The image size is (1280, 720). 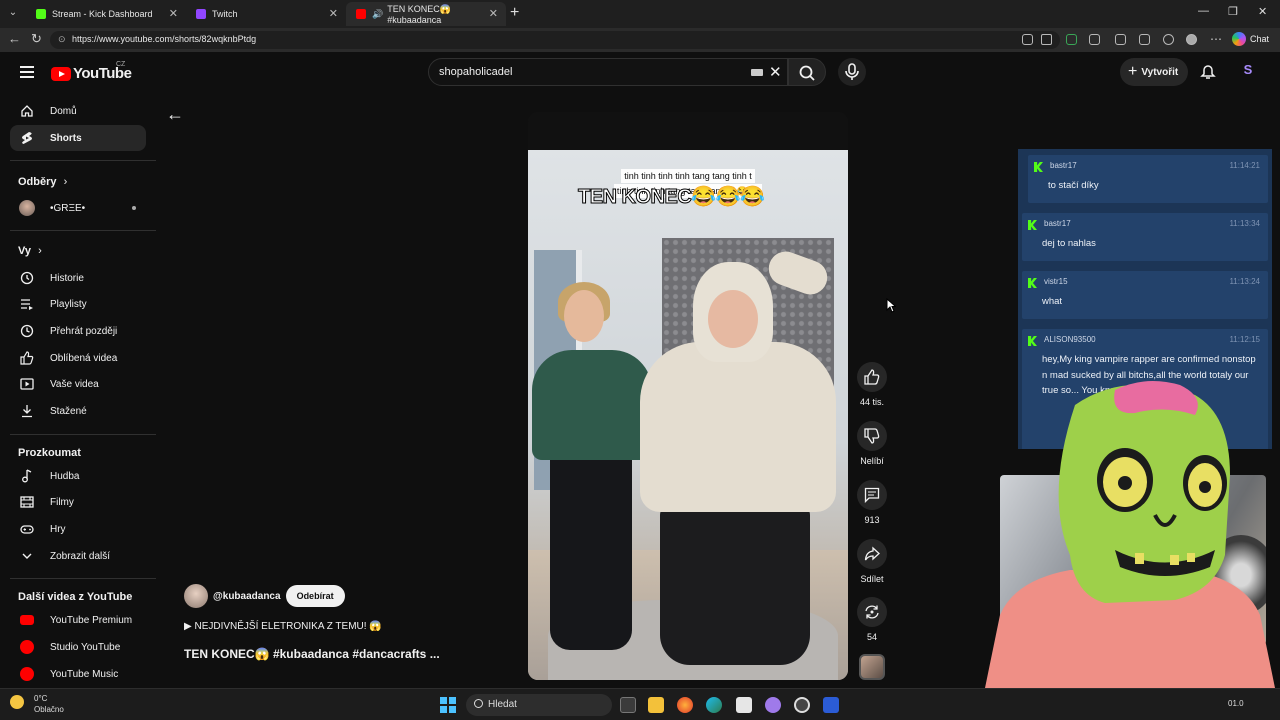 What do you see at coordinates (27, 304) in the screenshot?
I see `playlist-icon` at bounding box center [27, 304].